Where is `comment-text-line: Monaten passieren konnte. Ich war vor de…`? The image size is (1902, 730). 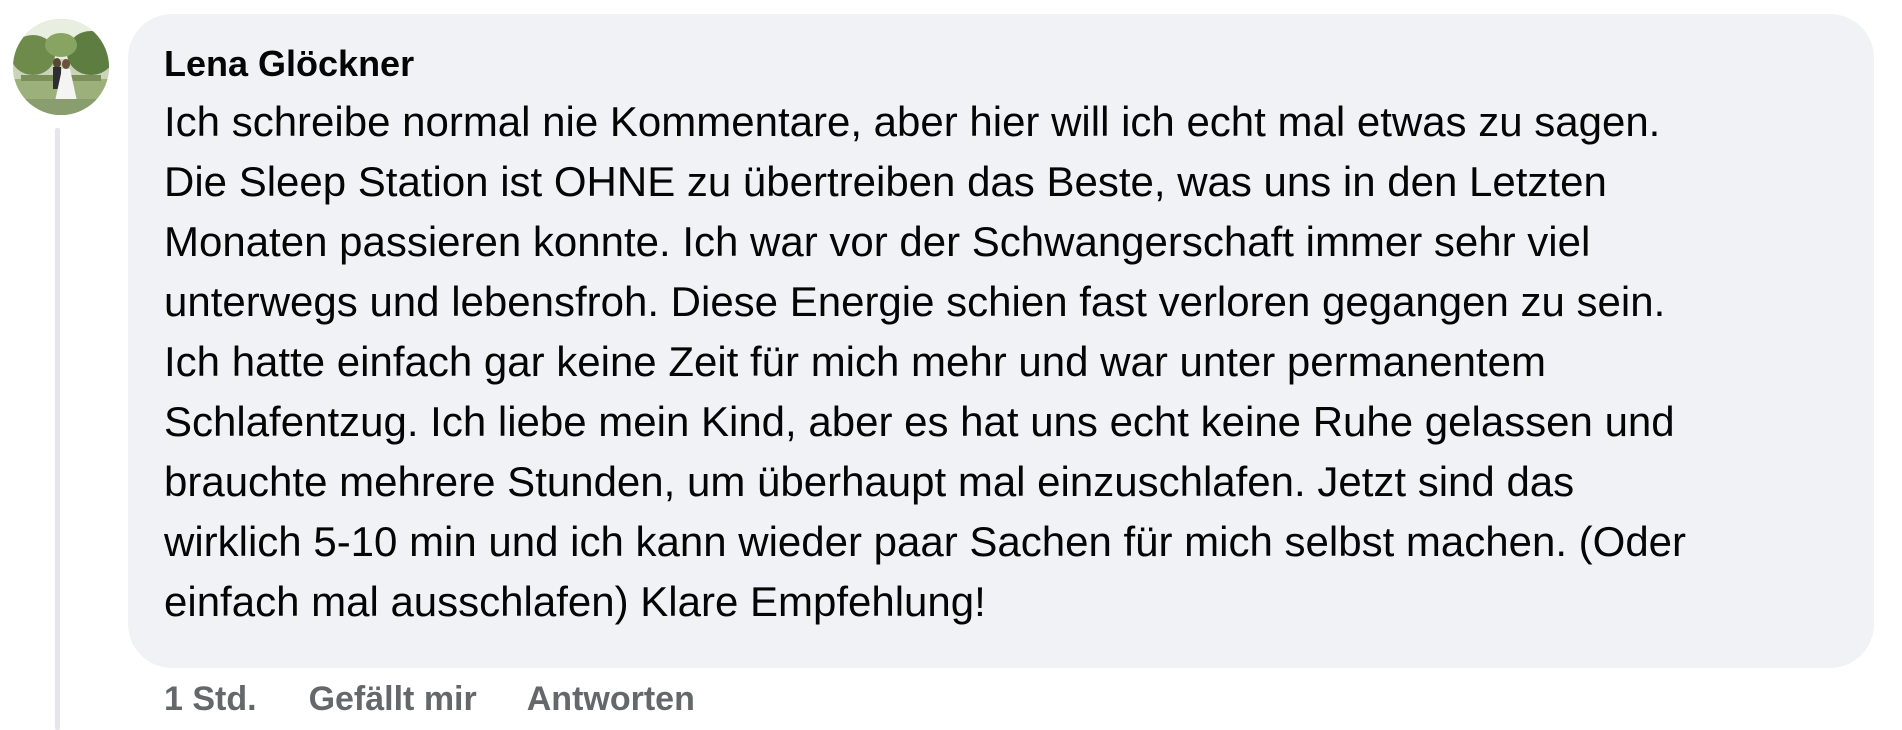 comment-text-line: Monaten passieren konnte. Ich war vor de… is located at coordinates (877, 241).